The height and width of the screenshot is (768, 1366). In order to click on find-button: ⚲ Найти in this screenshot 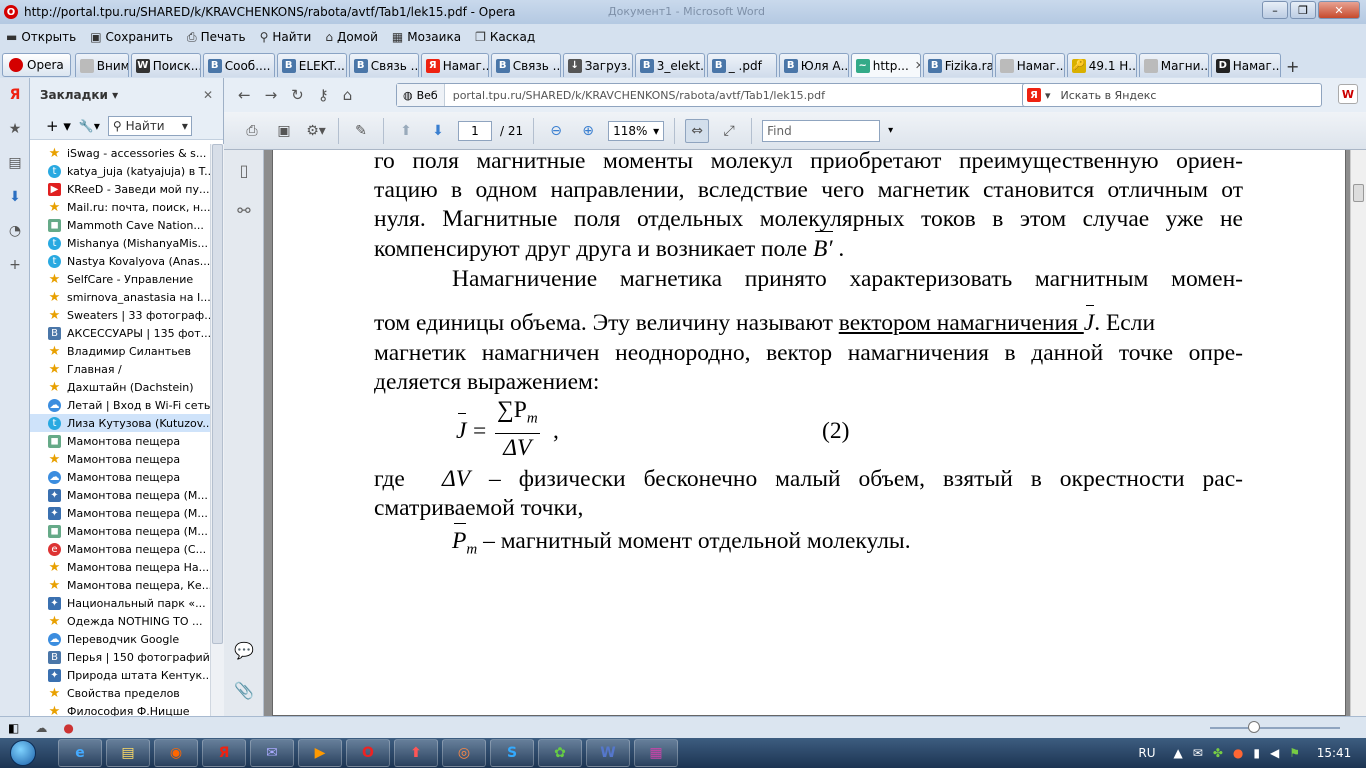, I will do `click(286, 37)`.